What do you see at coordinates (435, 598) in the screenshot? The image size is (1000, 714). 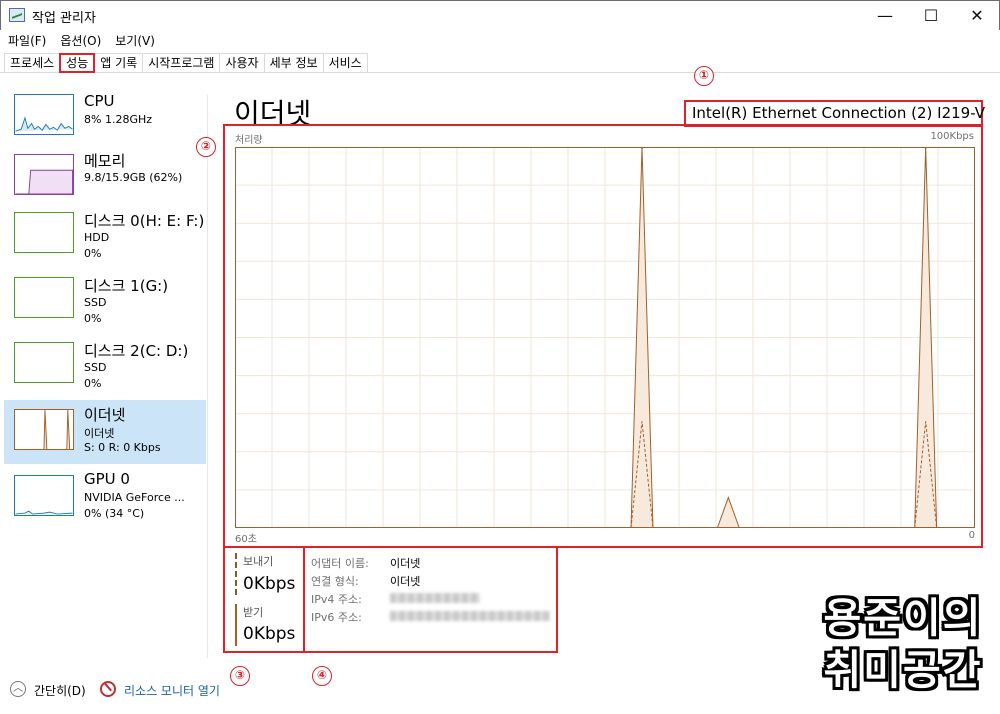 I see `ipv4-redacted` at bounding box center [435, 598].